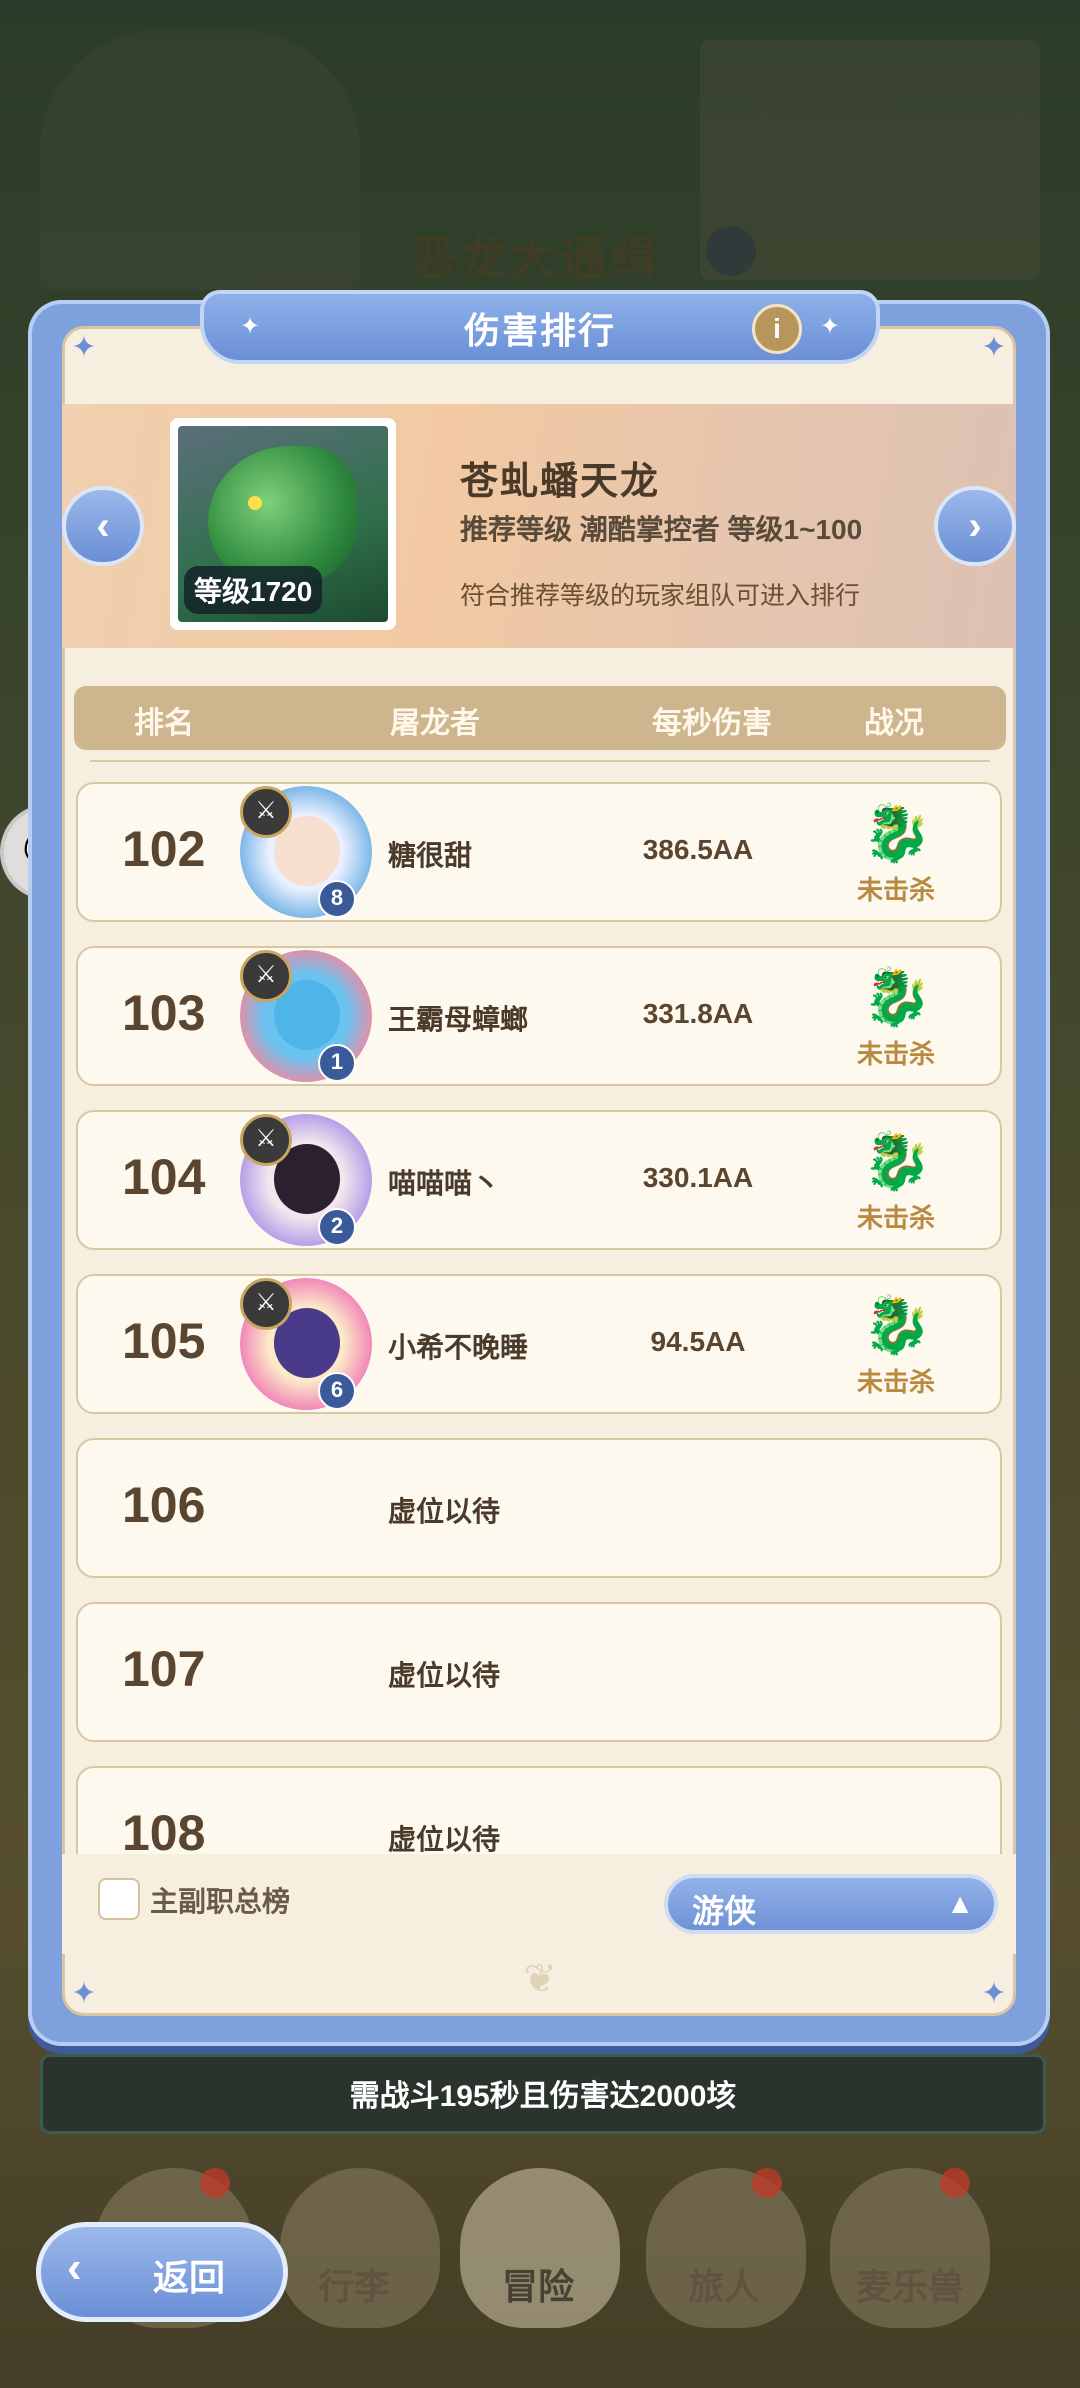 The width and height of the screenshot is (1080, 2388). I want to click on dragon-image: 等级1720, so click(283, 524).